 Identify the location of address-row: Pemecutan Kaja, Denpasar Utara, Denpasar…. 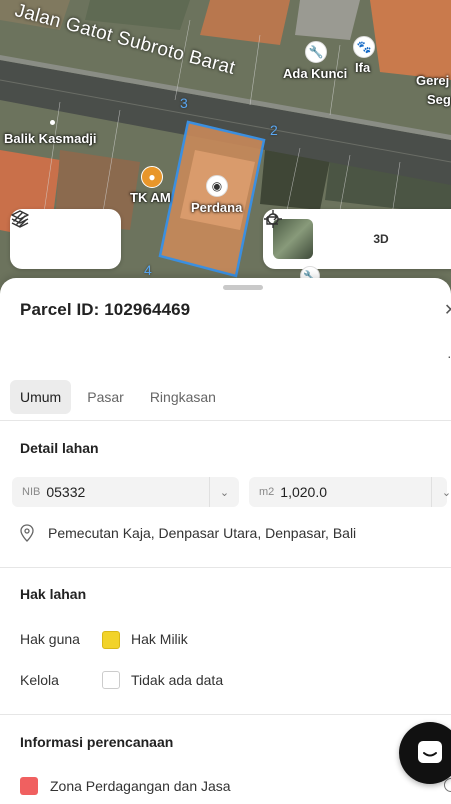
(188, 533).